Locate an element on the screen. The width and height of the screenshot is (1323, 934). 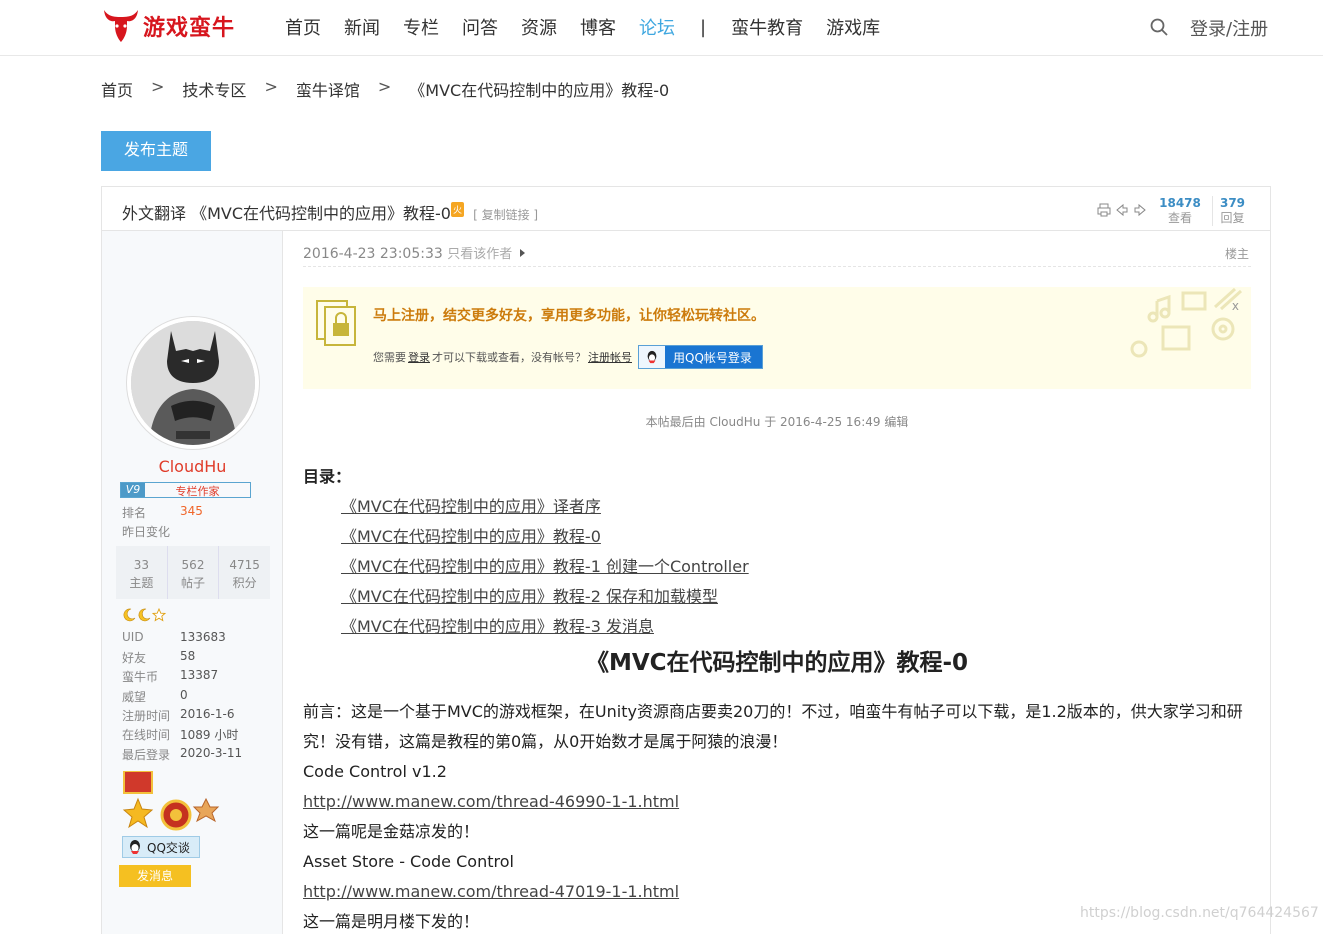
print-icon is located at coordinates (1104, 210).